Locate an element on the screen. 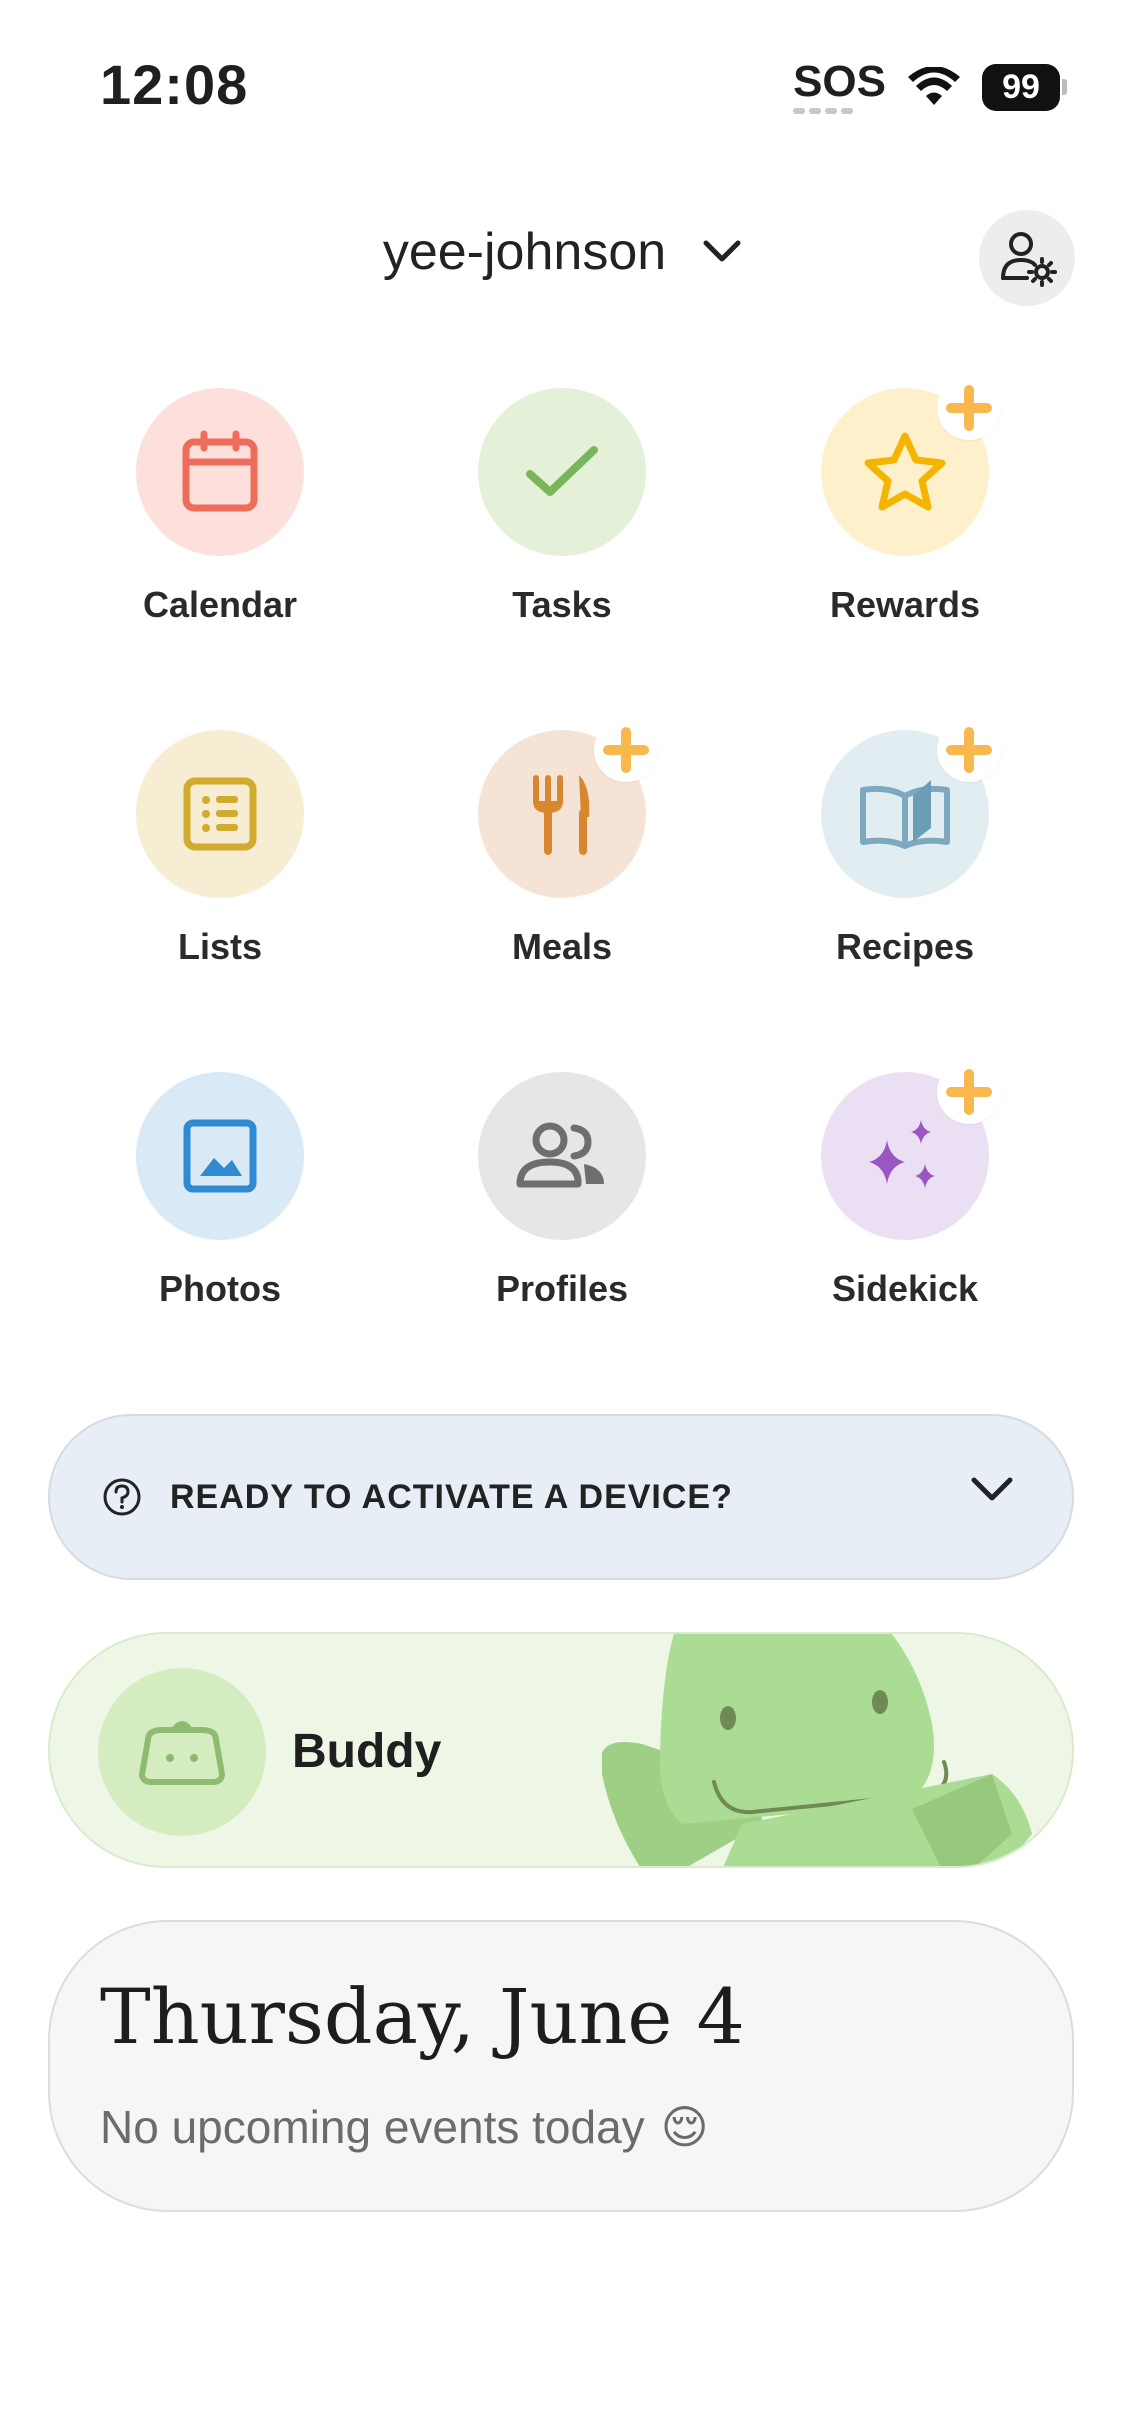  star-icon is located at coordinates (905, 471).